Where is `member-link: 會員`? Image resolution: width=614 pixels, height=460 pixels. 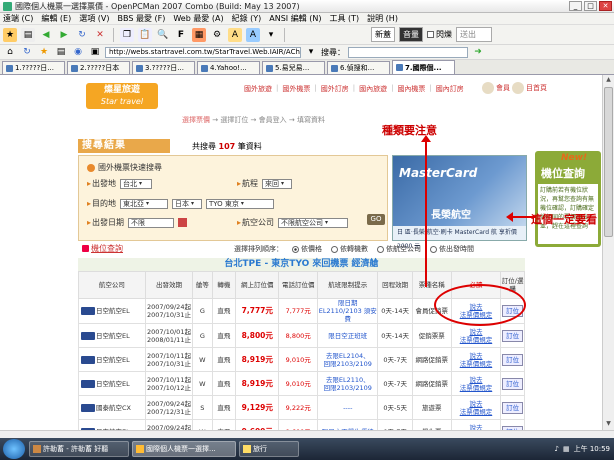
member-link: 會員 is located at coordinates (496, 88).